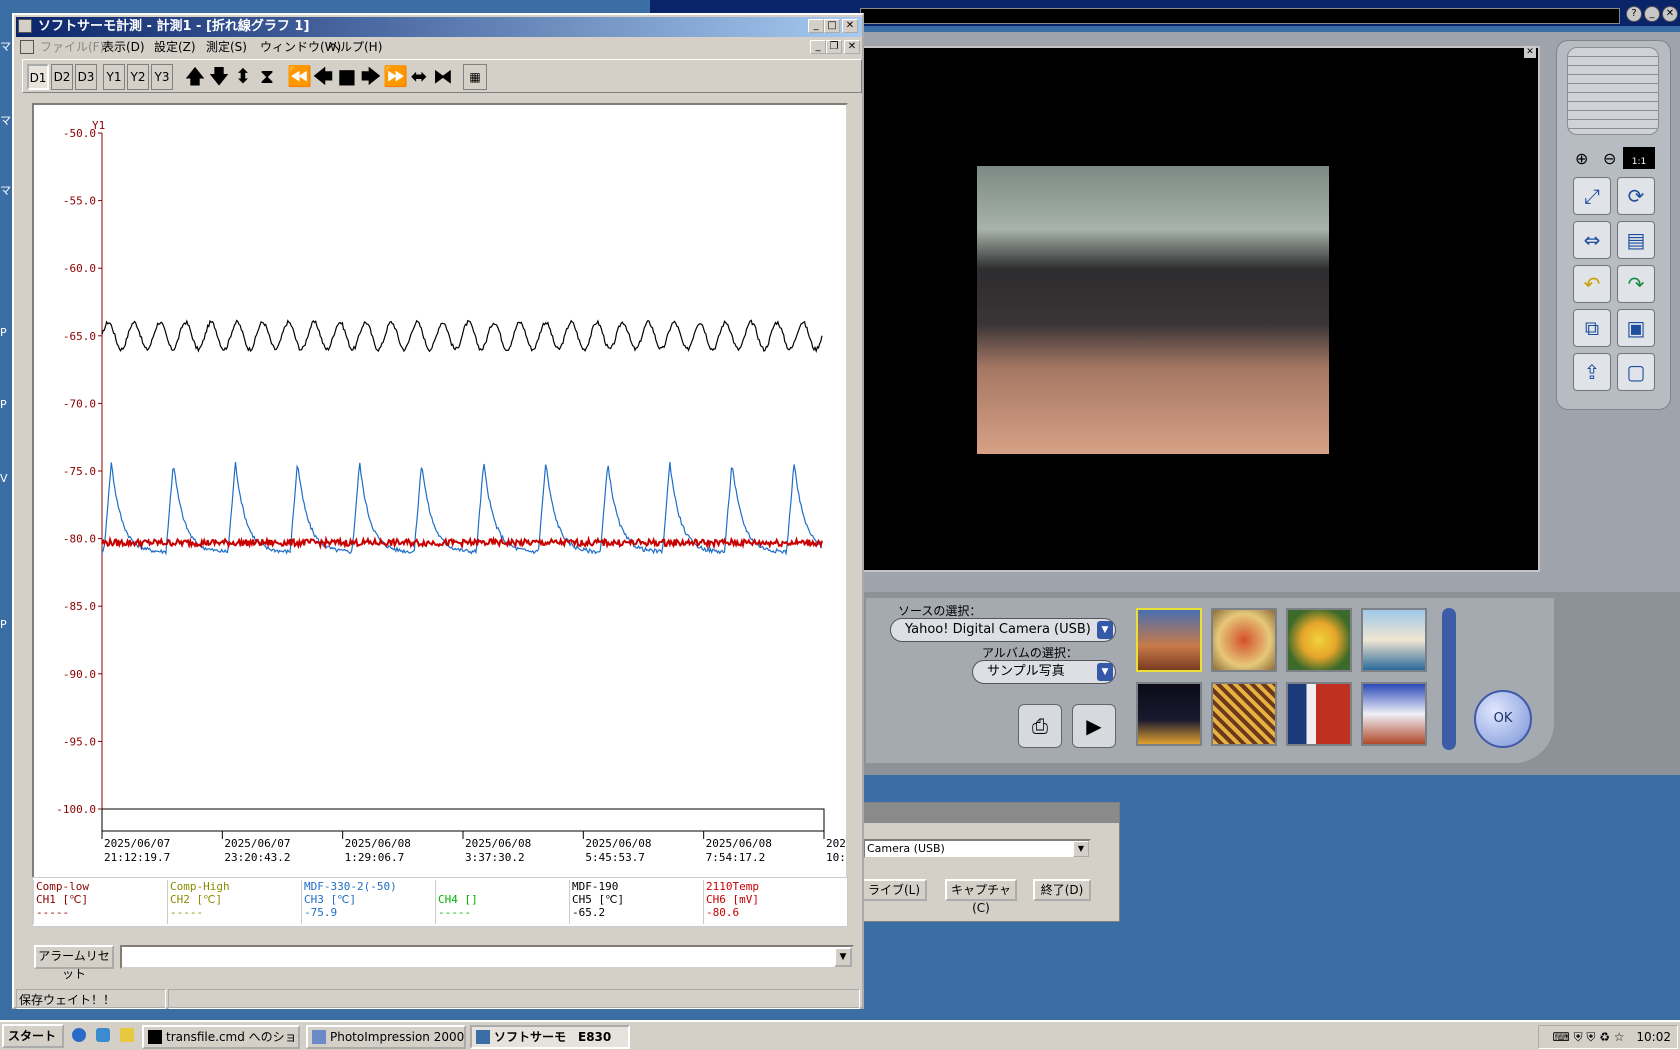 The width and height of the screenshot is (1680, 1050). What do you see at coordinates (1581, 158) in the screenshot?
I see `zoom-in-icon: ⊕` at bounding box center [1581, 158].